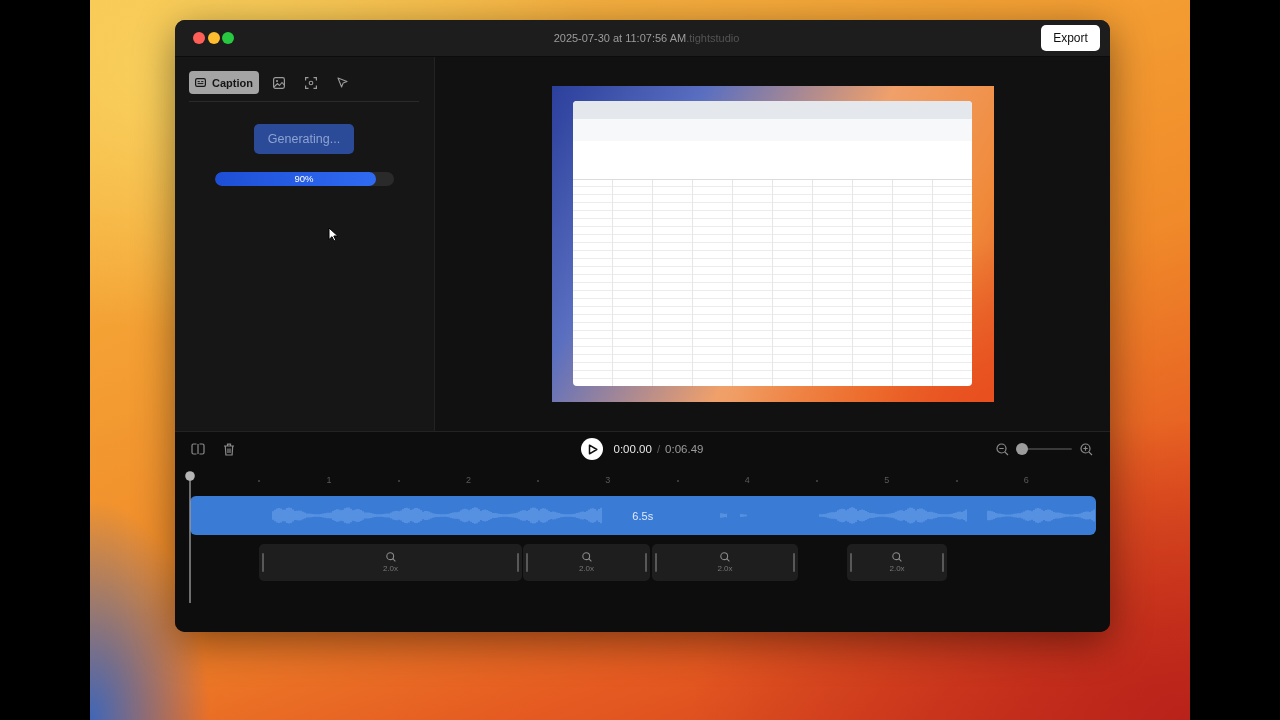 This screenshot has height=720, width=1280. Describe the element at coordinates (213, 38) in the screenshot. I see `minimize-icon` at that location.